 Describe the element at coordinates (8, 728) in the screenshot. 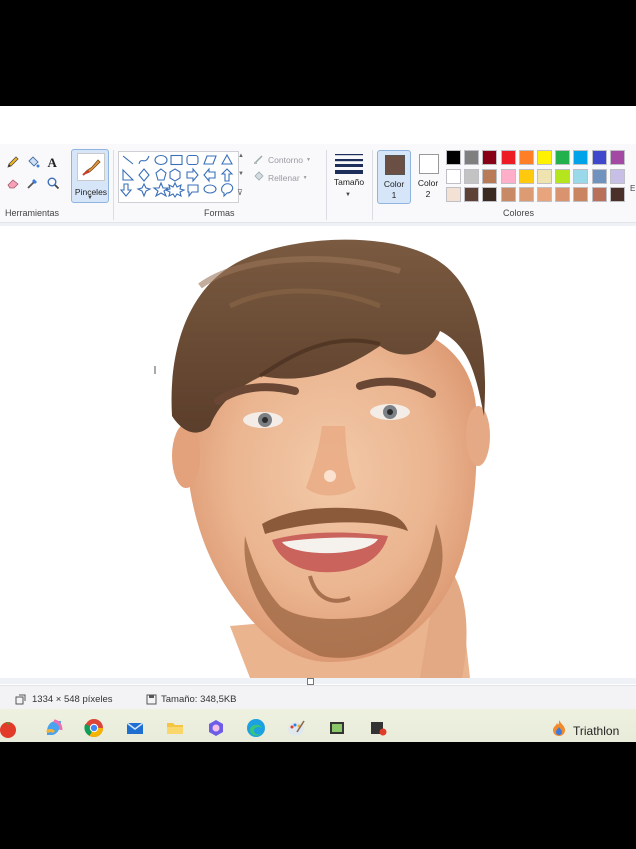

I see `tomato-app-icon` at that location.